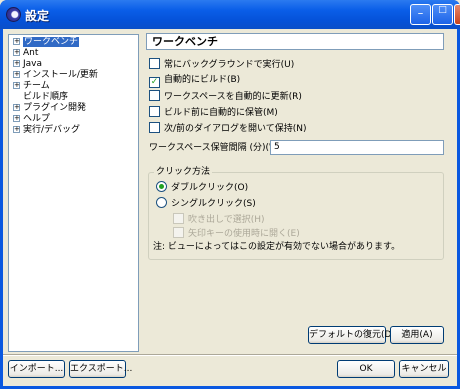  What do you see at coordinates (13, 14) in the screenshot?
I see `eclipse-icon` at bounding box center [13, 14].